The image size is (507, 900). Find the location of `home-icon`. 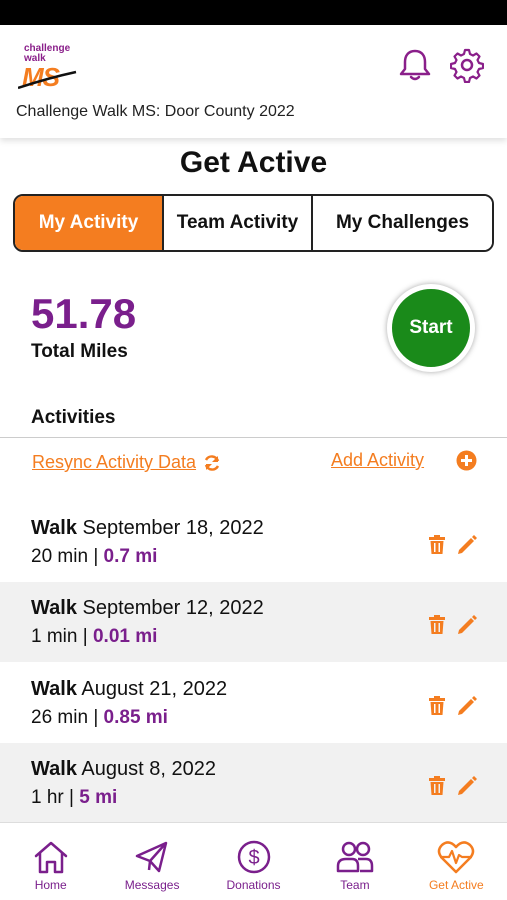

home-icon is located at coordinates (50, 857).